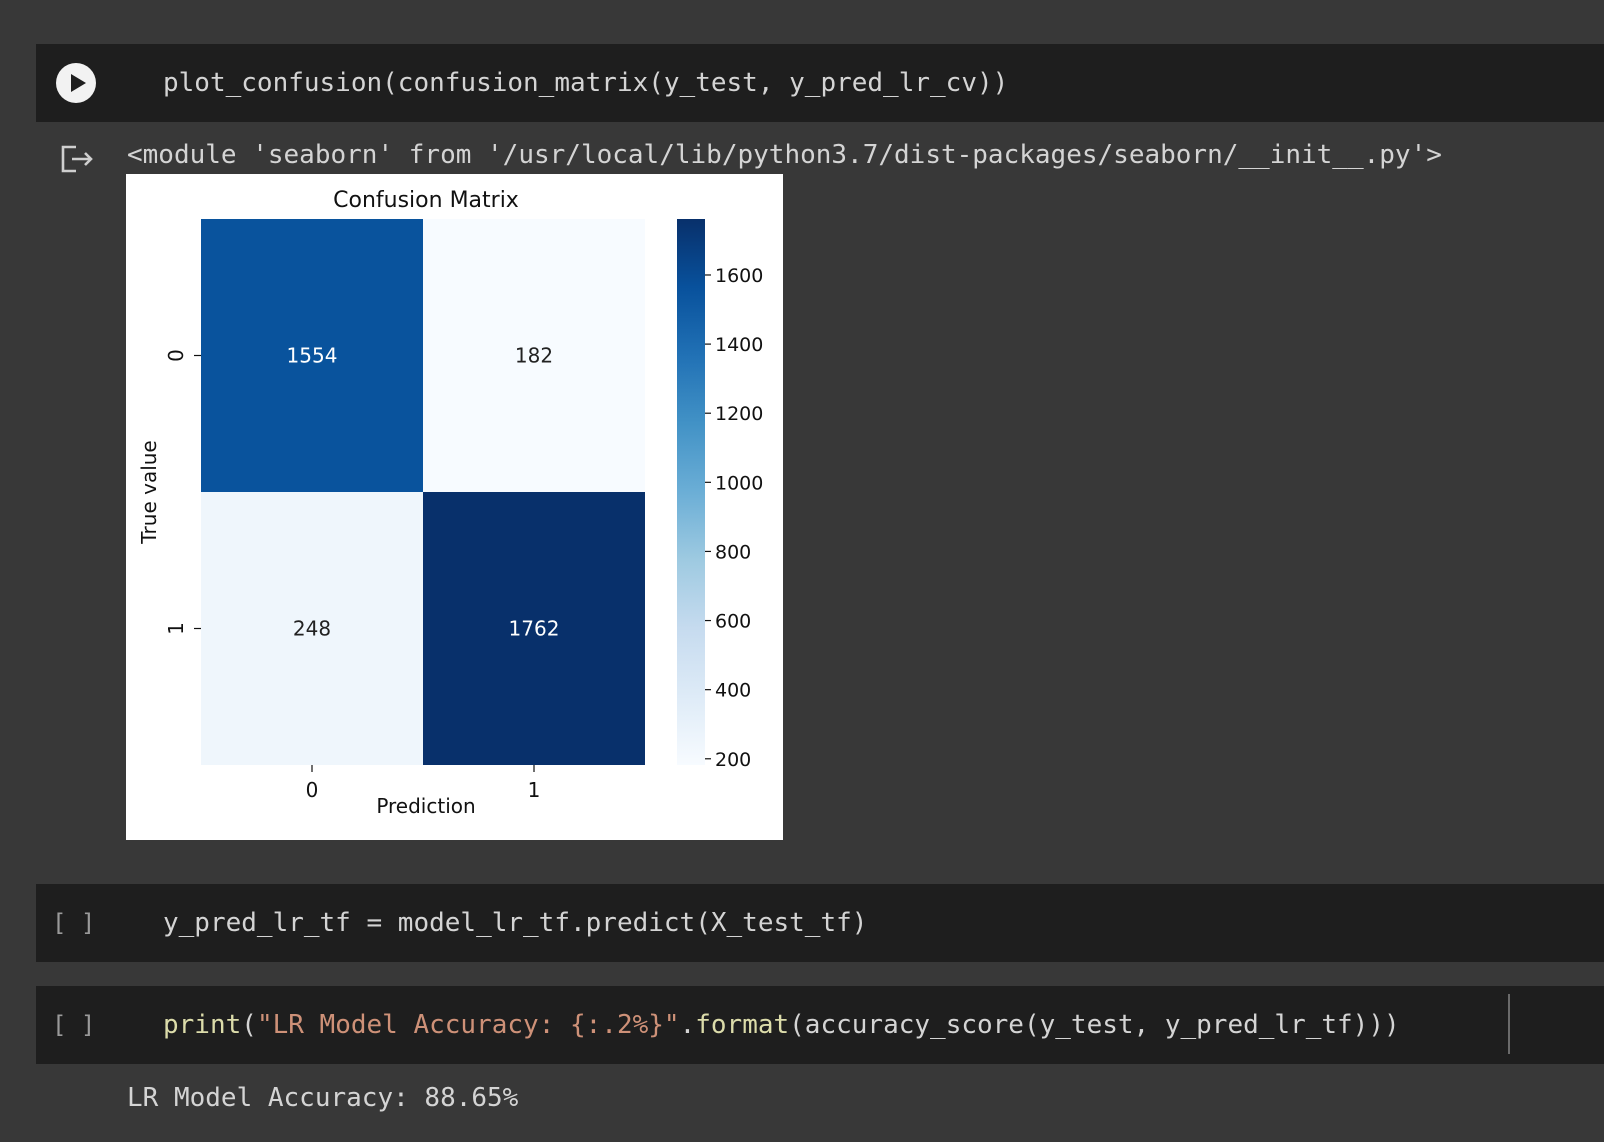 The height and width of the screenshot is (1142, 1604). Describe the element at coordinates (149, 492) in the screenshot. I see `y-axis-label: True value` at that location.